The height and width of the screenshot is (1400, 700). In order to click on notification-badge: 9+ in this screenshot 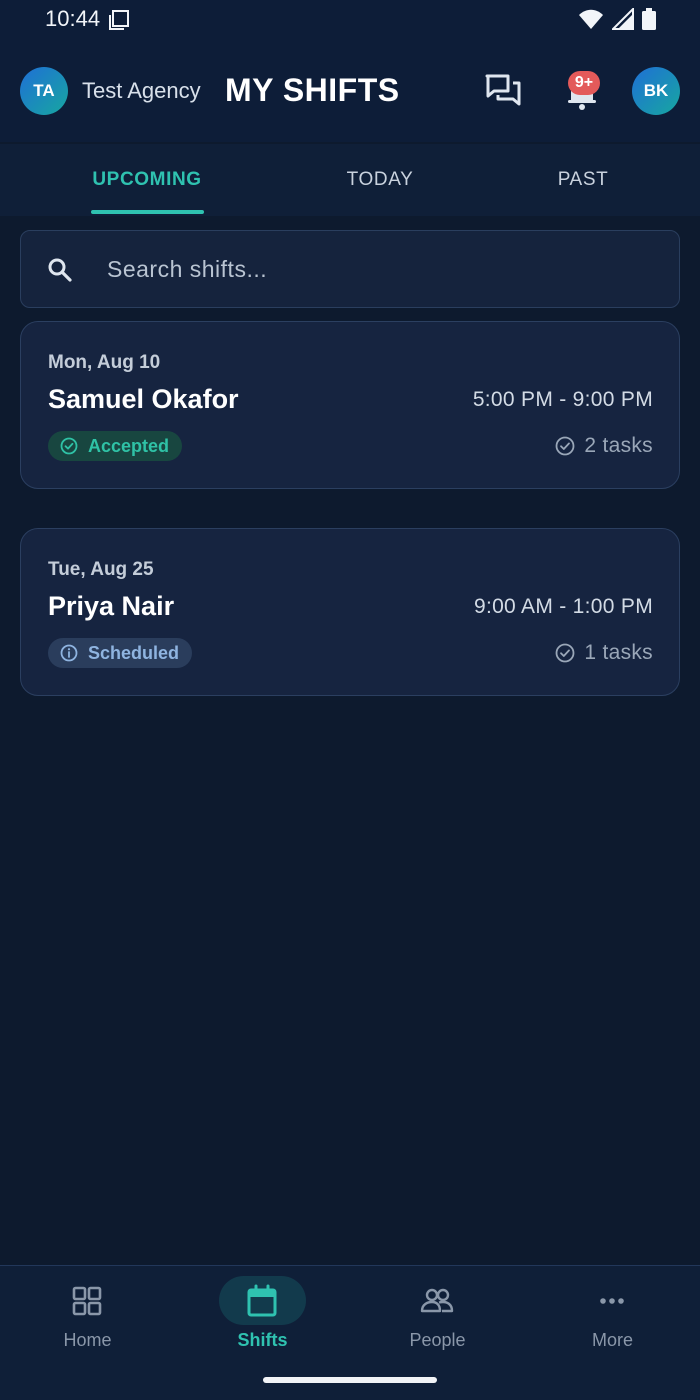, I will do `click(584, 83)`.